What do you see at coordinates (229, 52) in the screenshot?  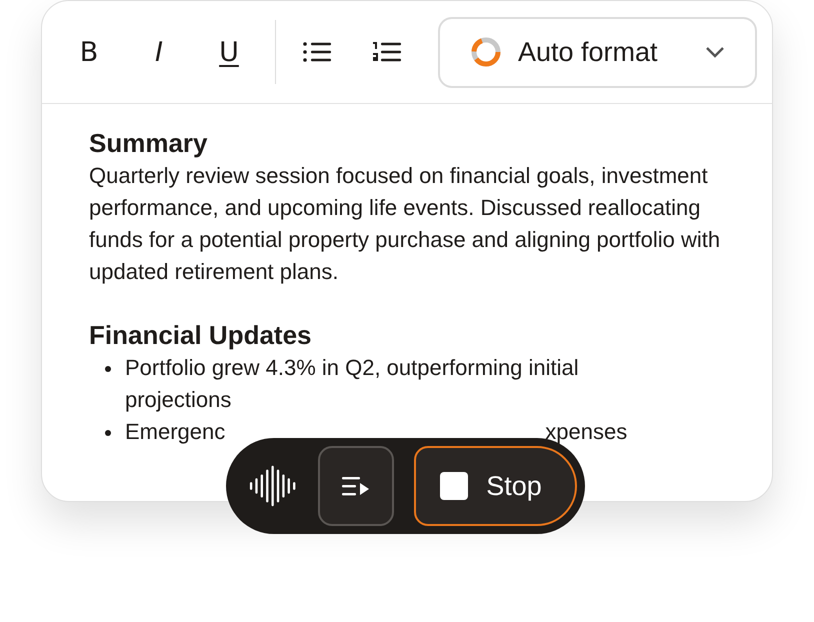 I see `underline-button: U` at bounding box center [229, 52].